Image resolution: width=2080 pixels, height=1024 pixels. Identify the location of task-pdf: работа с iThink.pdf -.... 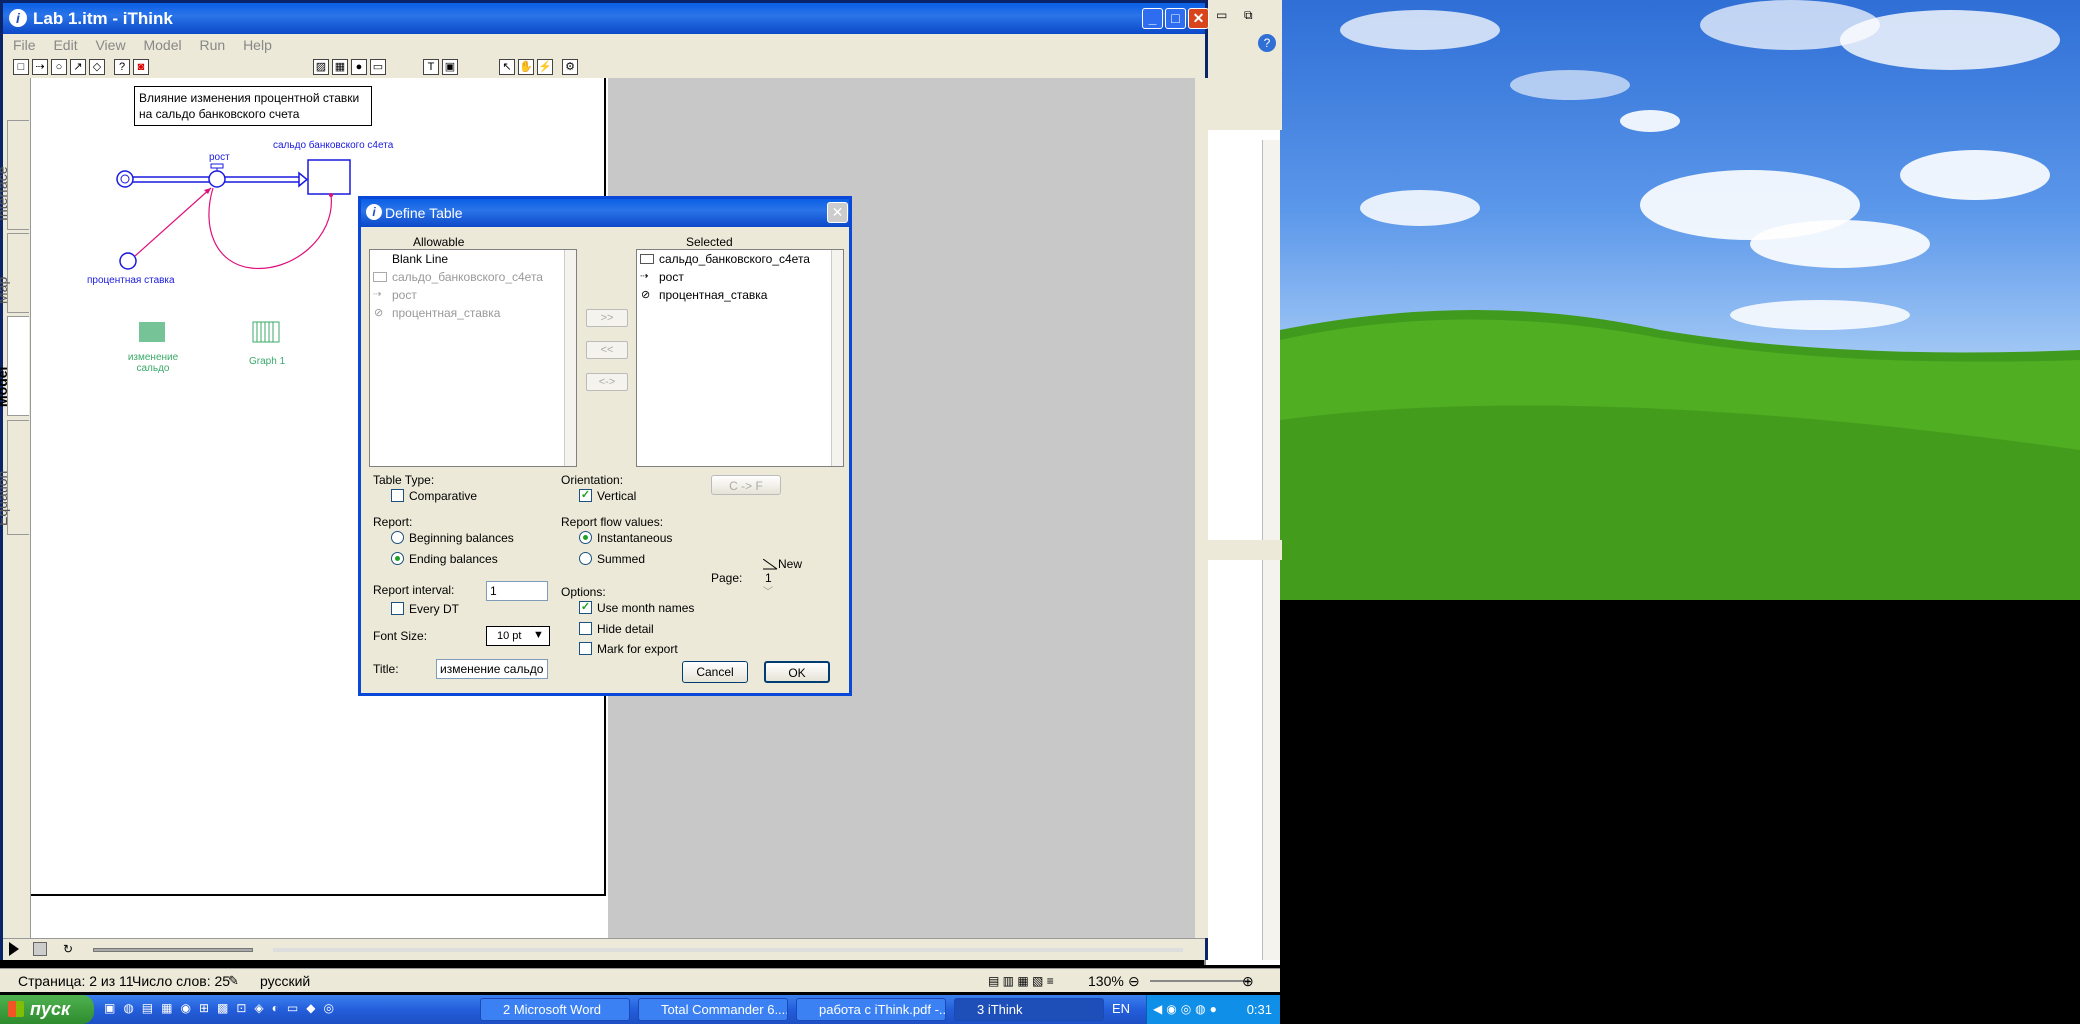
(871, 1009).